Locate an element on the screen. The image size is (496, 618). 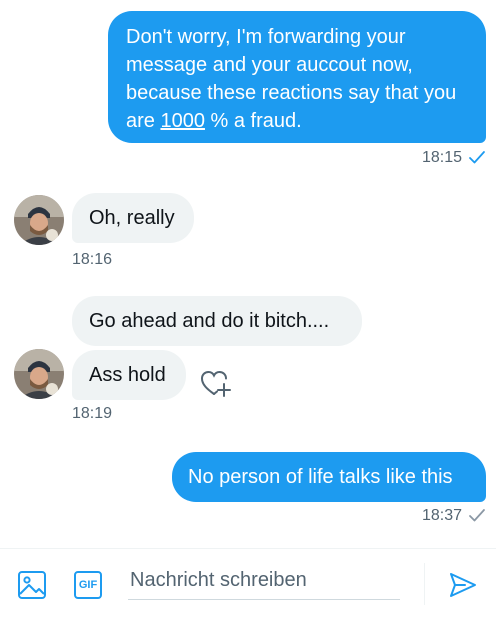
message-text: Oh, really is located at coordinates (132, 218).